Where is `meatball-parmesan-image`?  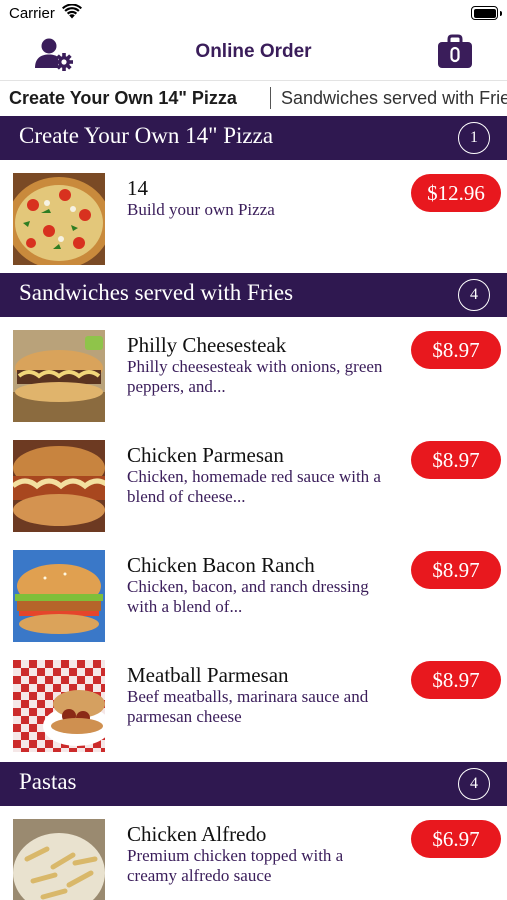 meatball-parmesan-image is located at coordinates (59, 706).